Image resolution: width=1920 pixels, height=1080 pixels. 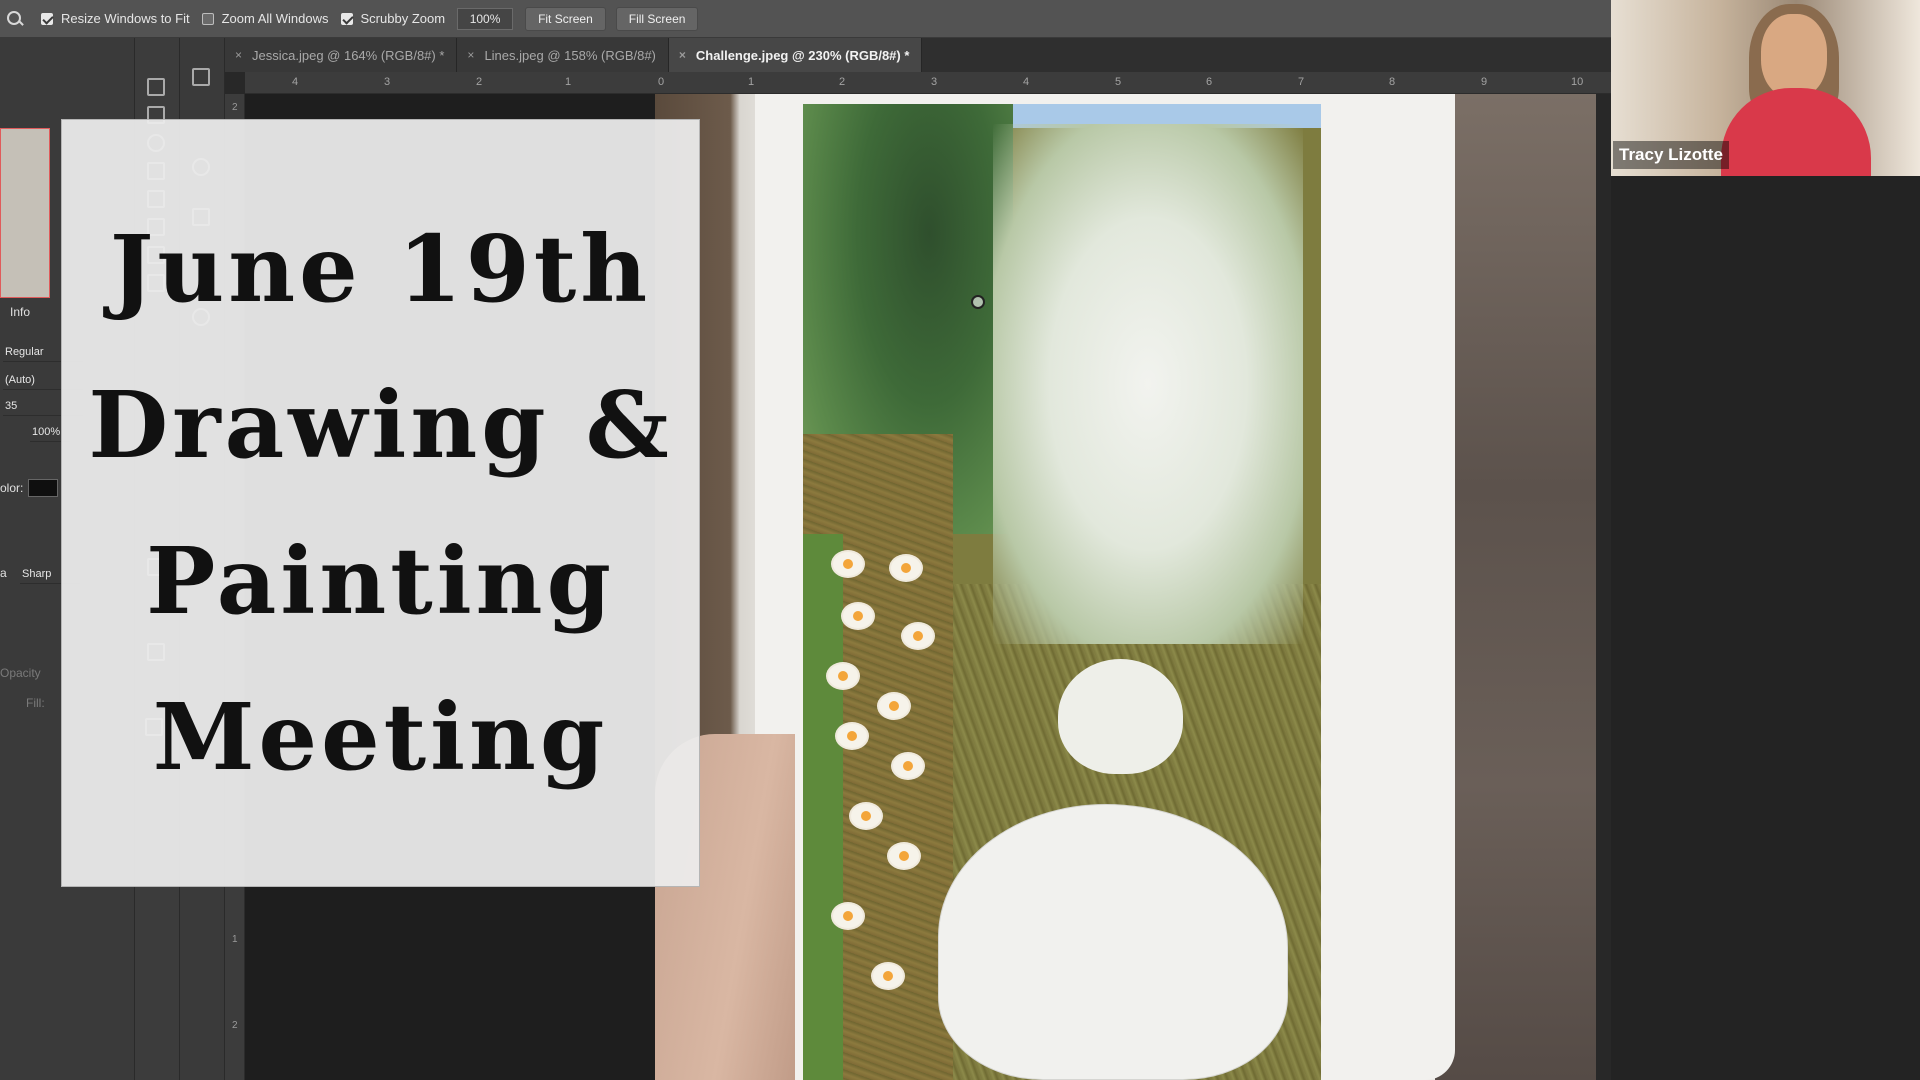 What do you see at coordinates (35, 703) in the screenshot?
I see `fill-label: Fill:` at bounding box center [35, 703].